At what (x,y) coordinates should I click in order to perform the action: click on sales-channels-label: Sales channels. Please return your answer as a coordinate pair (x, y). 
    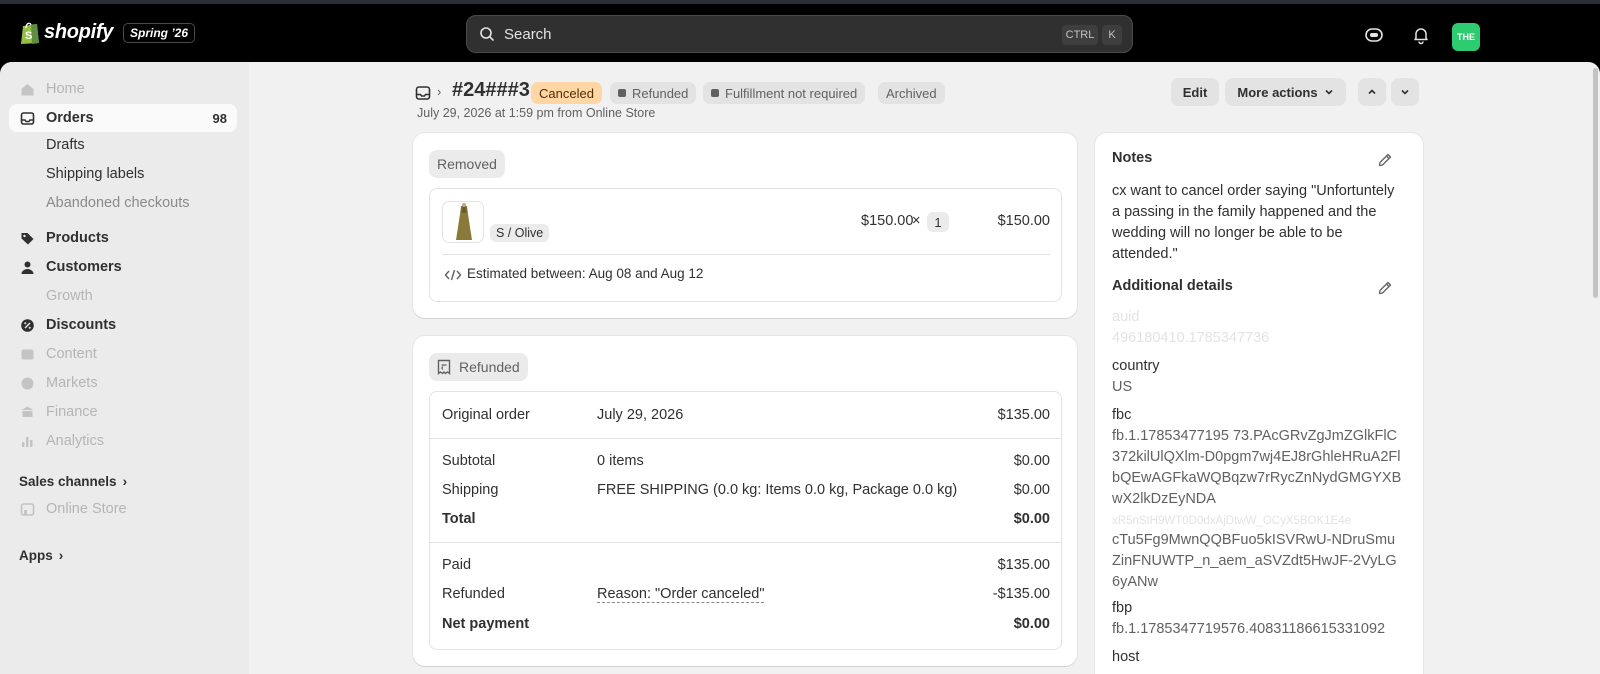
    Looking at the image, I should click on (68, 481).